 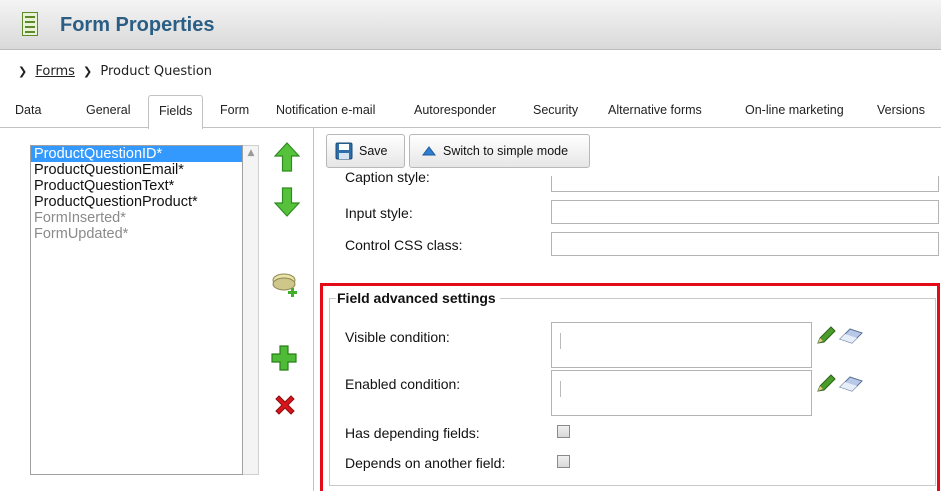 What do you see at coordinates (627, 155) in the screenshot?
I see `toolbar: Save Switch to simple mode` at bounding box center [627, 155].